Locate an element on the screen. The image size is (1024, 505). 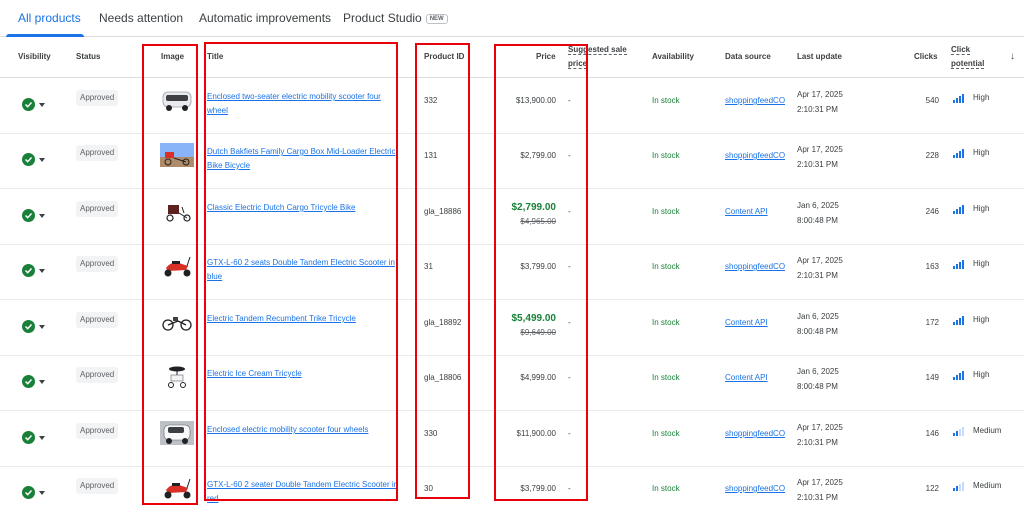
header-product-id: Product ID is located at coordinates (444, 56).